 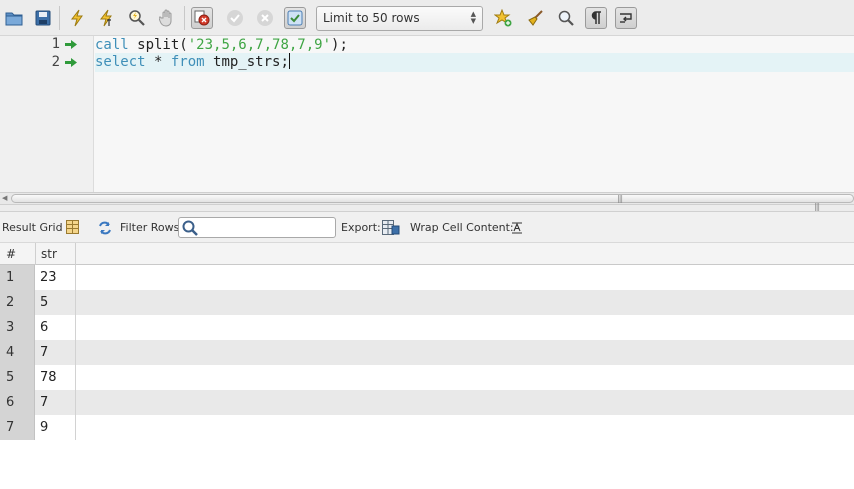 I want to click on toggle-stop-on-error-button, so click(x=202, y=18).